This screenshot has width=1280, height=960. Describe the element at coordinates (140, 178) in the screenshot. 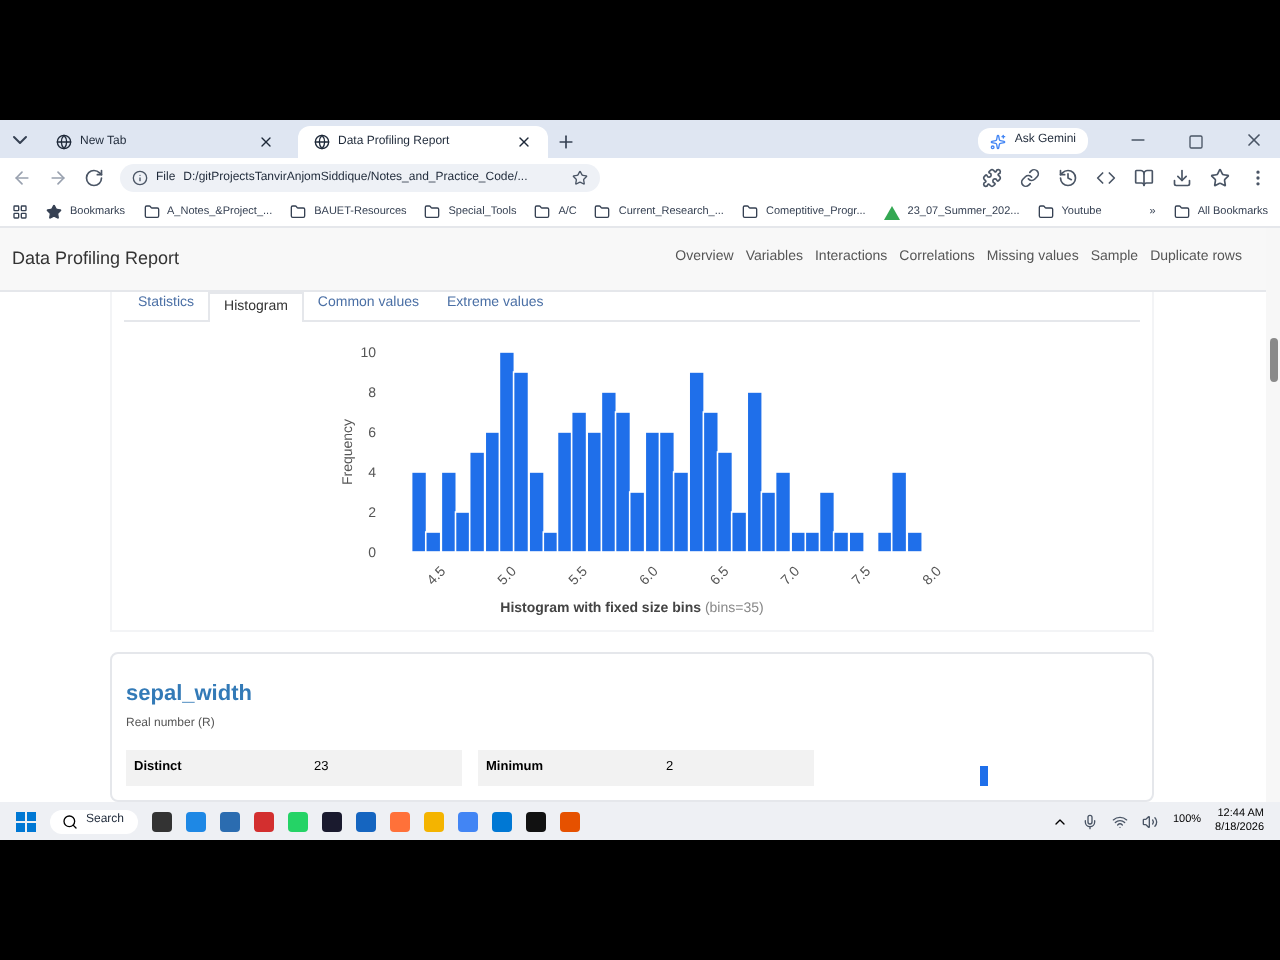

I see `info-icon` at that location.